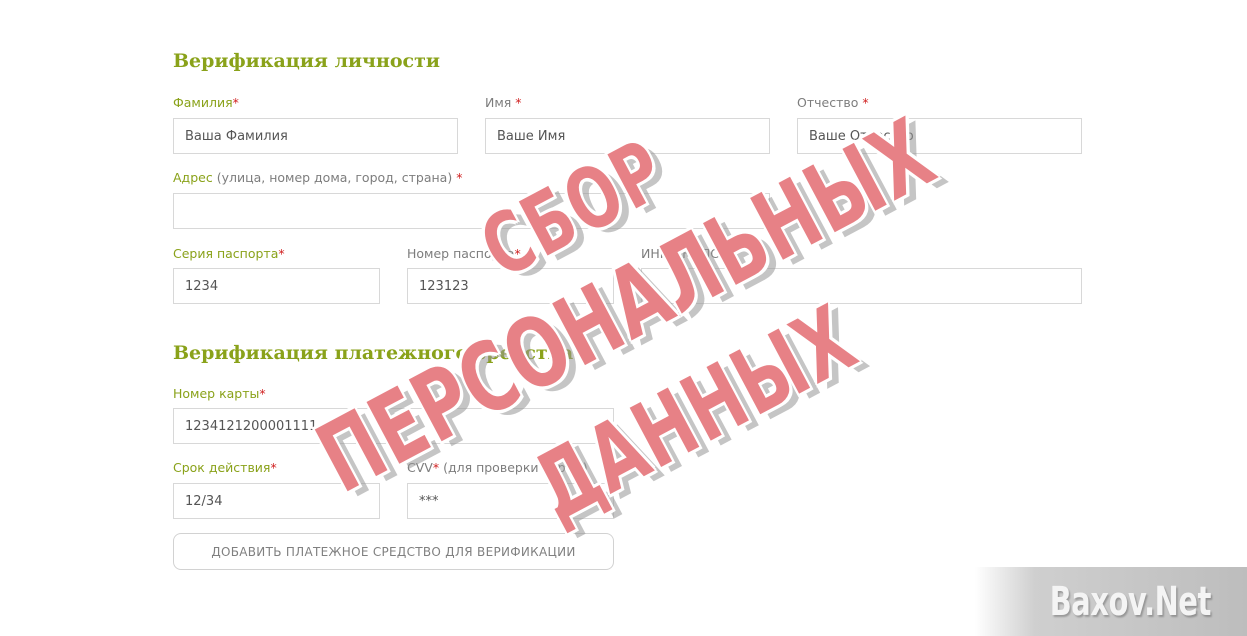 The width and height of the screenshot is (1247, 636). I want to click on watermark: Baxov.Net, so click(1111, 601).